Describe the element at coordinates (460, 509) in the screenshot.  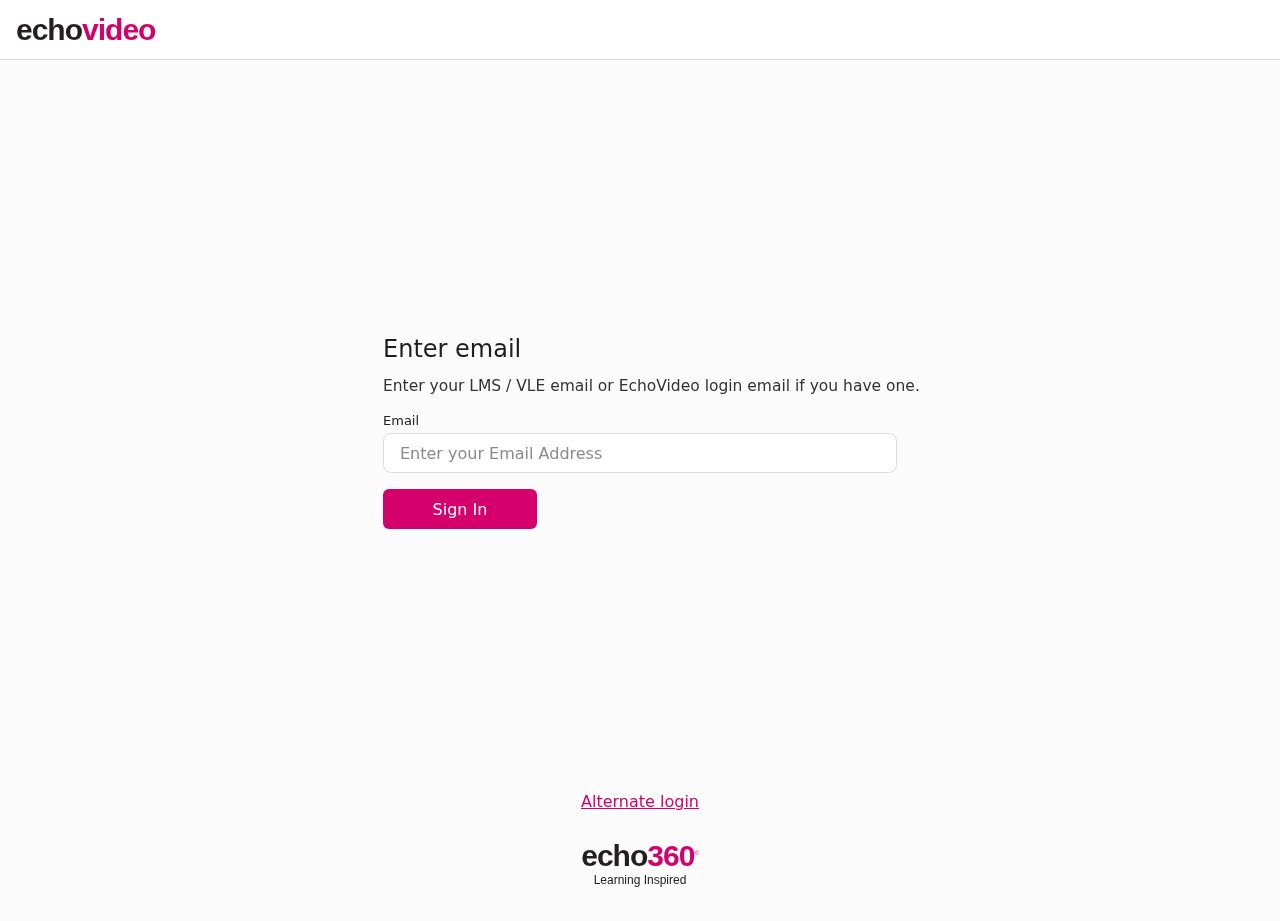
I see `sign-in-button: Sign In` at that location.